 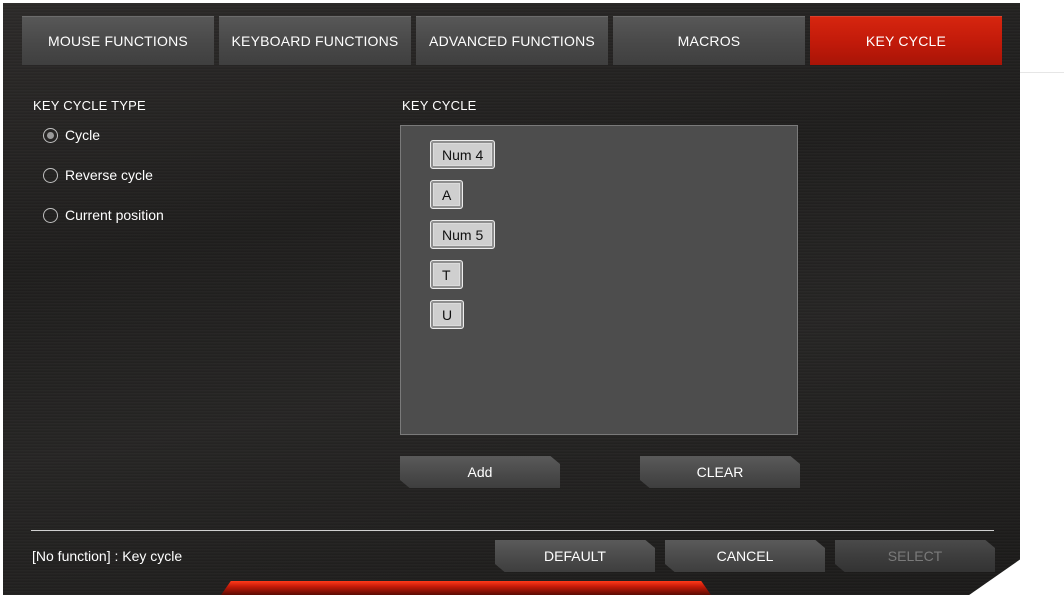 I want to click on radio-selected-dot, so click(x=50, y=135).